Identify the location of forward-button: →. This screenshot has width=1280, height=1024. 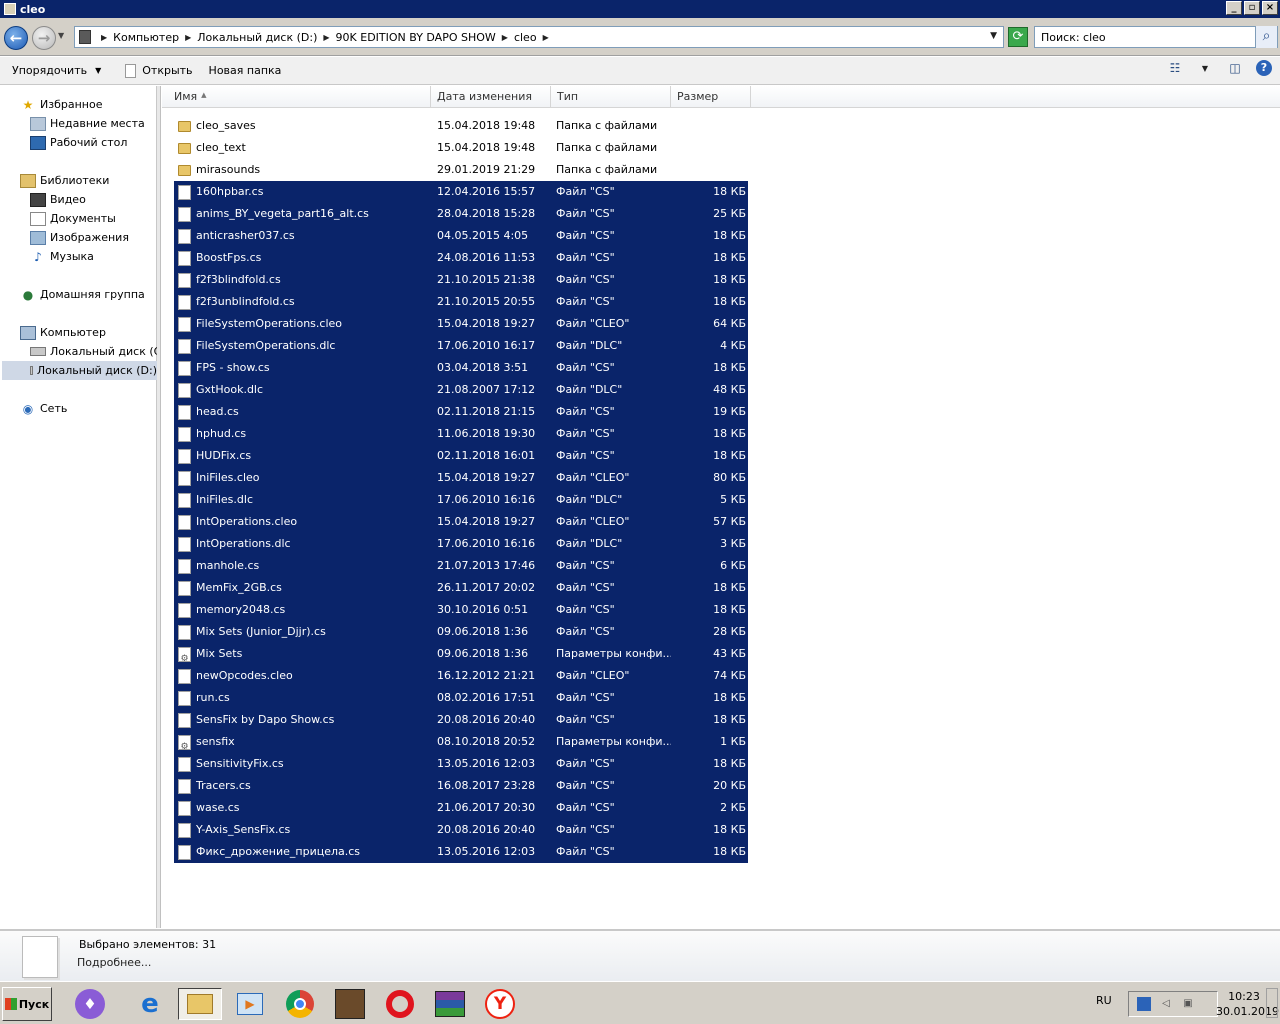
(44, 38).